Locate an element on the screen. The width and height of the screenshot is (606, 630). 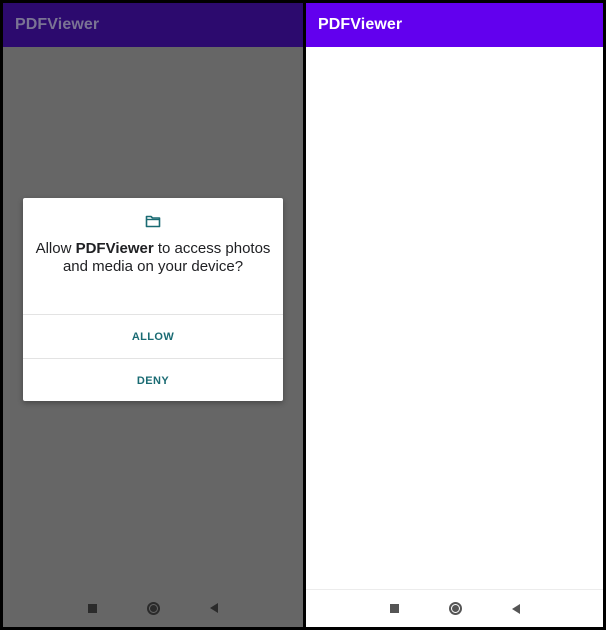
allow-button: ALLOW is located at coordinates (153, 336).